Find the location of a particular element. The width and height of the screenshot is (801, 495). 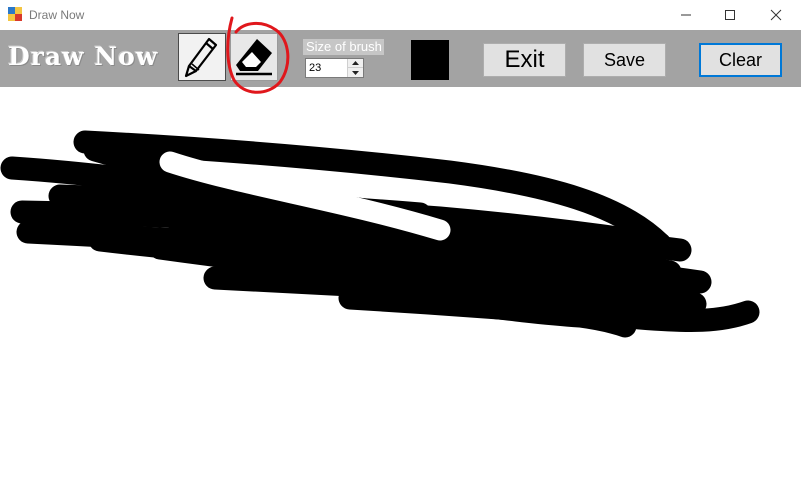

maximize-button is located at coordinates (730, 15).